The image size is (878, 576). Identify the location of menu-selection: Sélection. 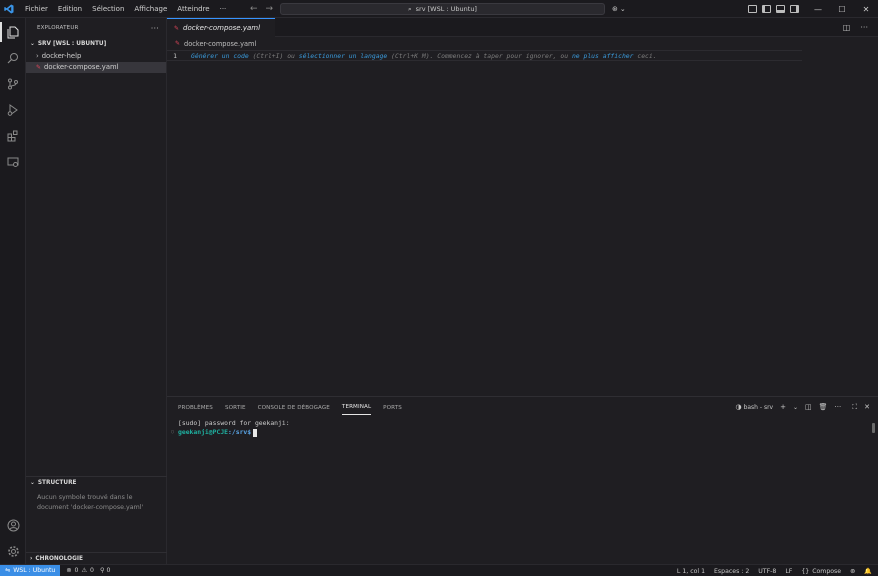
(108, 9).